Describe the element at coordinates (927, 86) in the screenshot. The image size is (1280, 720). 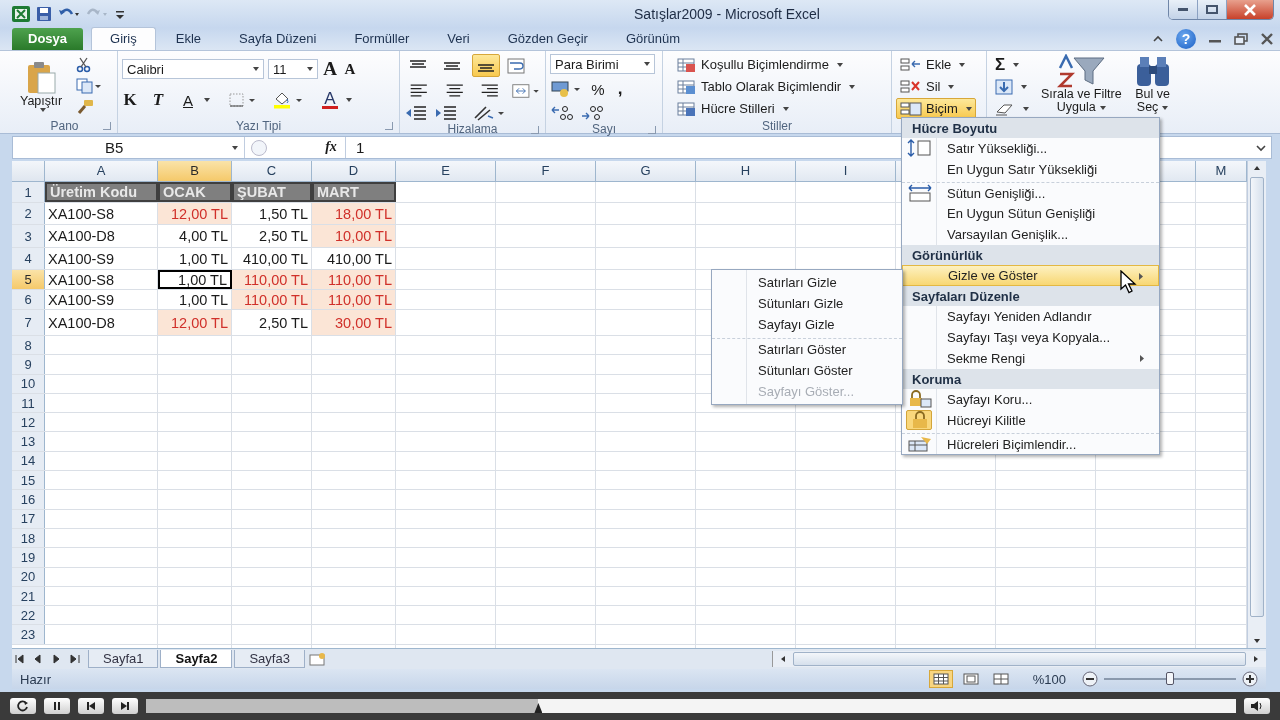
I see `cells-menu-button: Sil` at that location.